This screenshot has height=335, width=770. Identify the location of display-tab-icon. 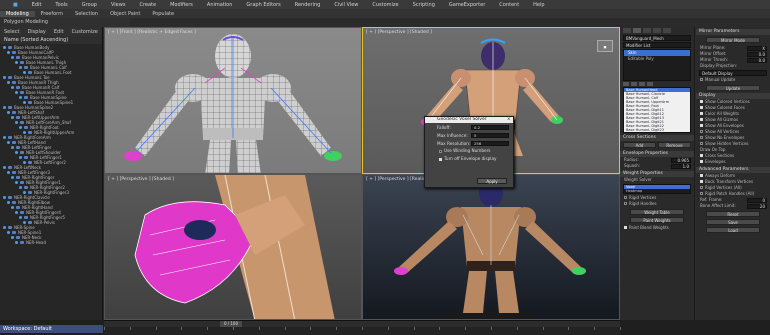
(667, 30).